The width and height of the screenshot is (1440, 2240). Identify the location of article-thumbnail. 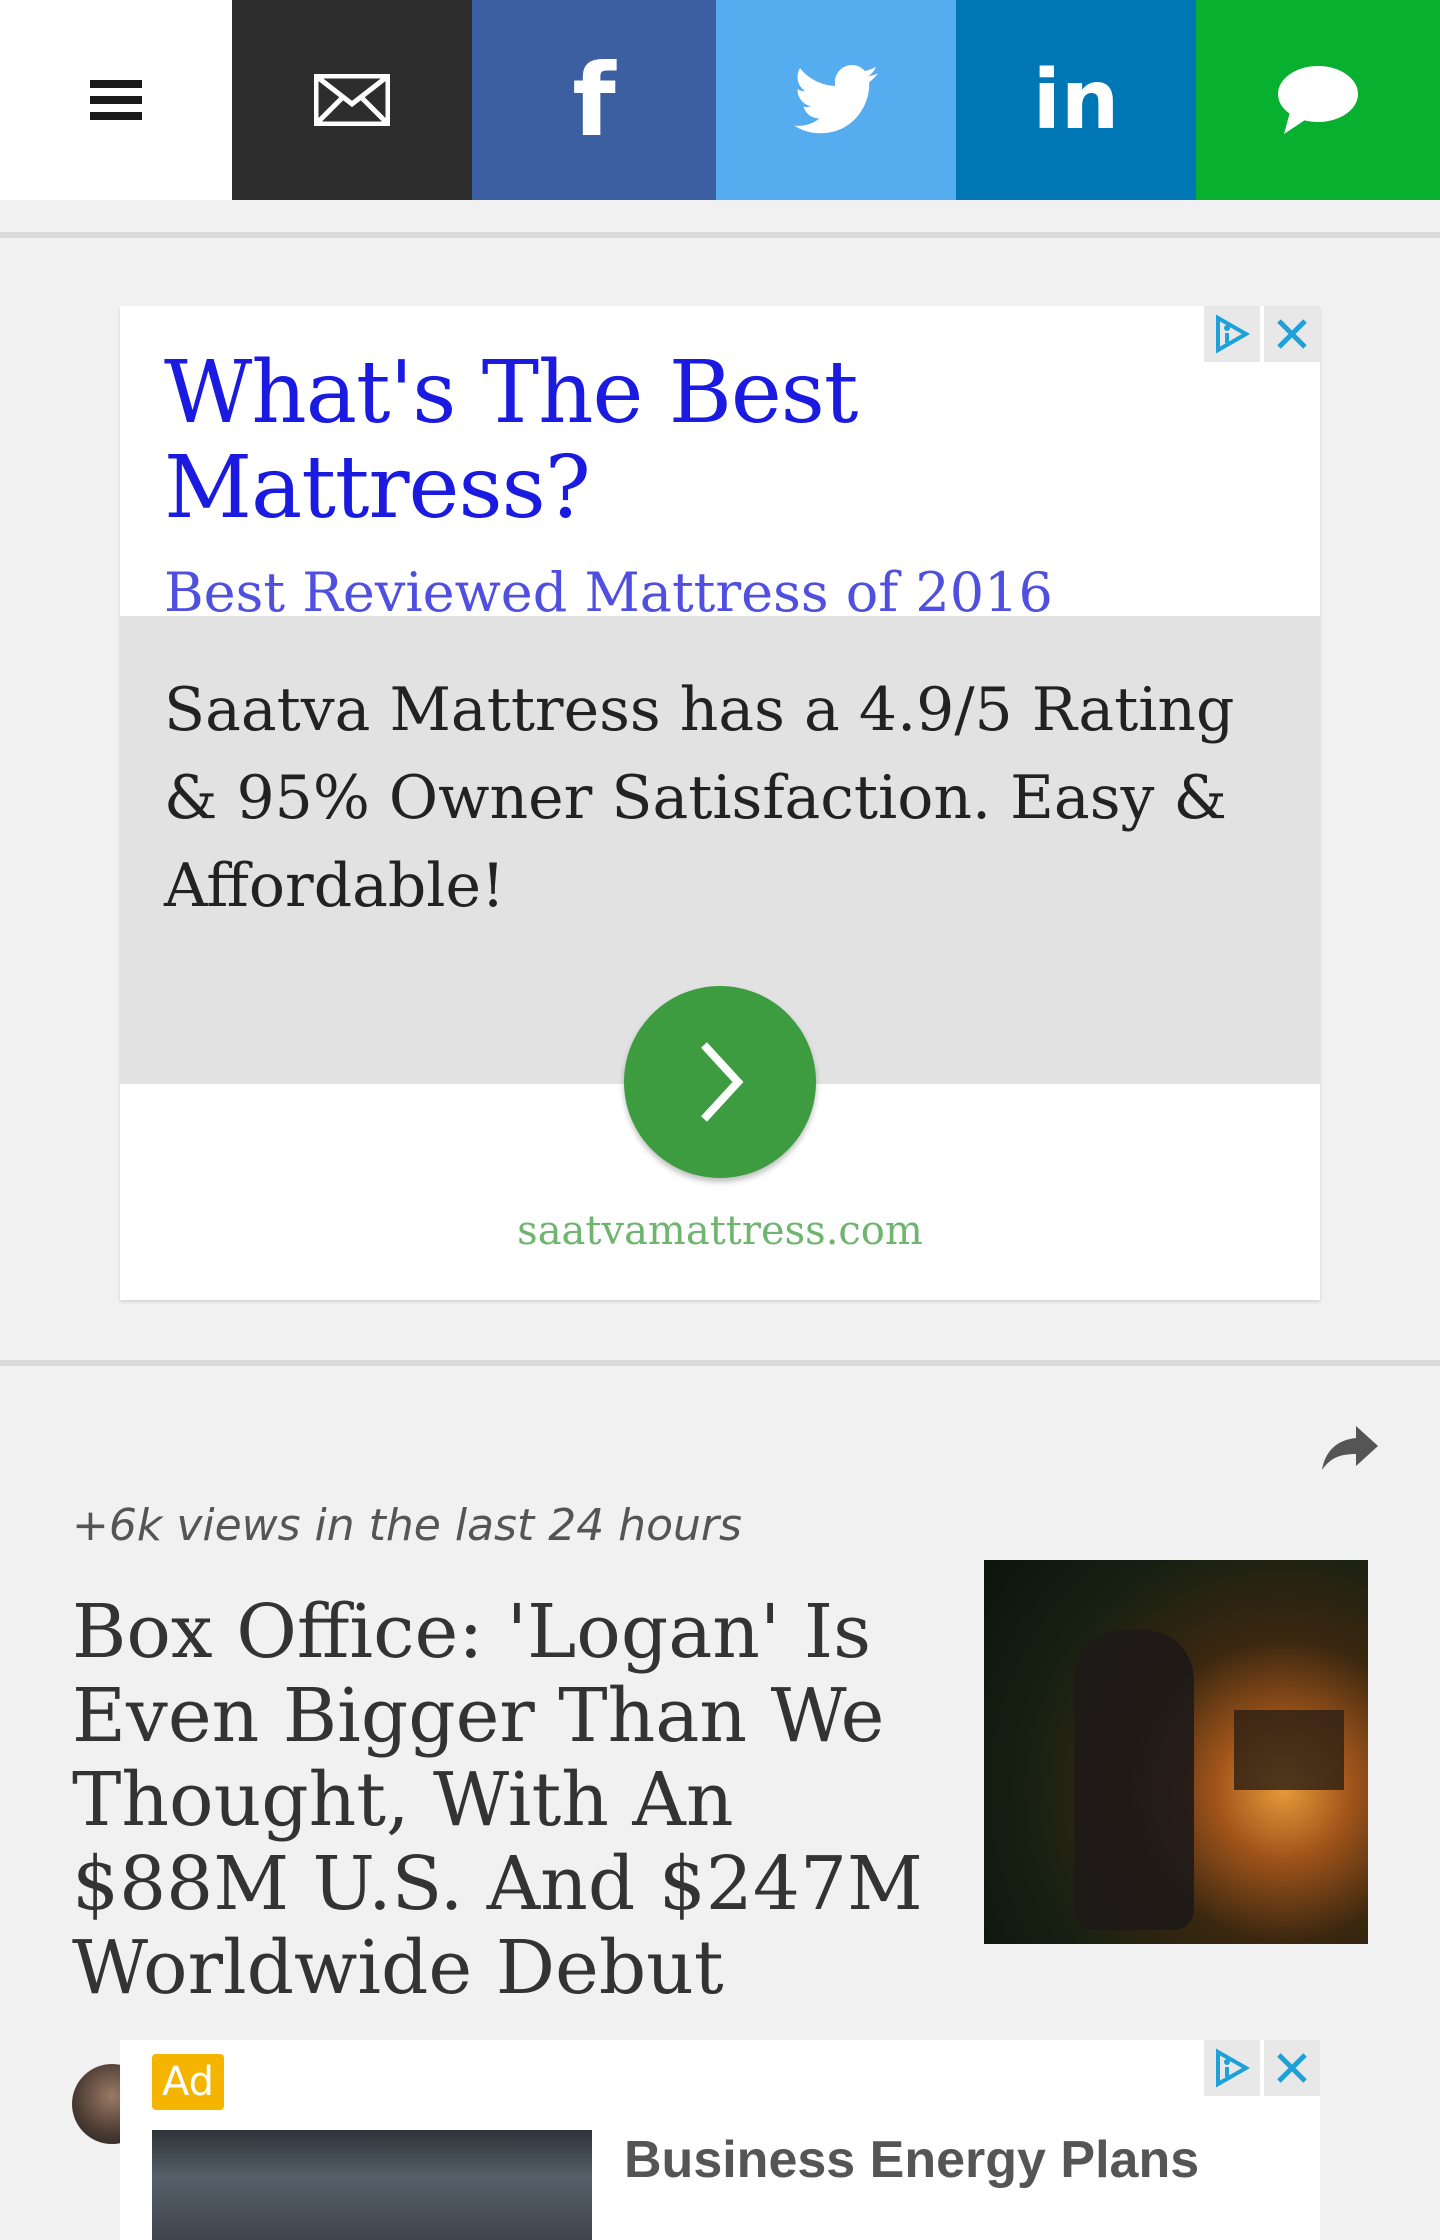
(1176, 1752).